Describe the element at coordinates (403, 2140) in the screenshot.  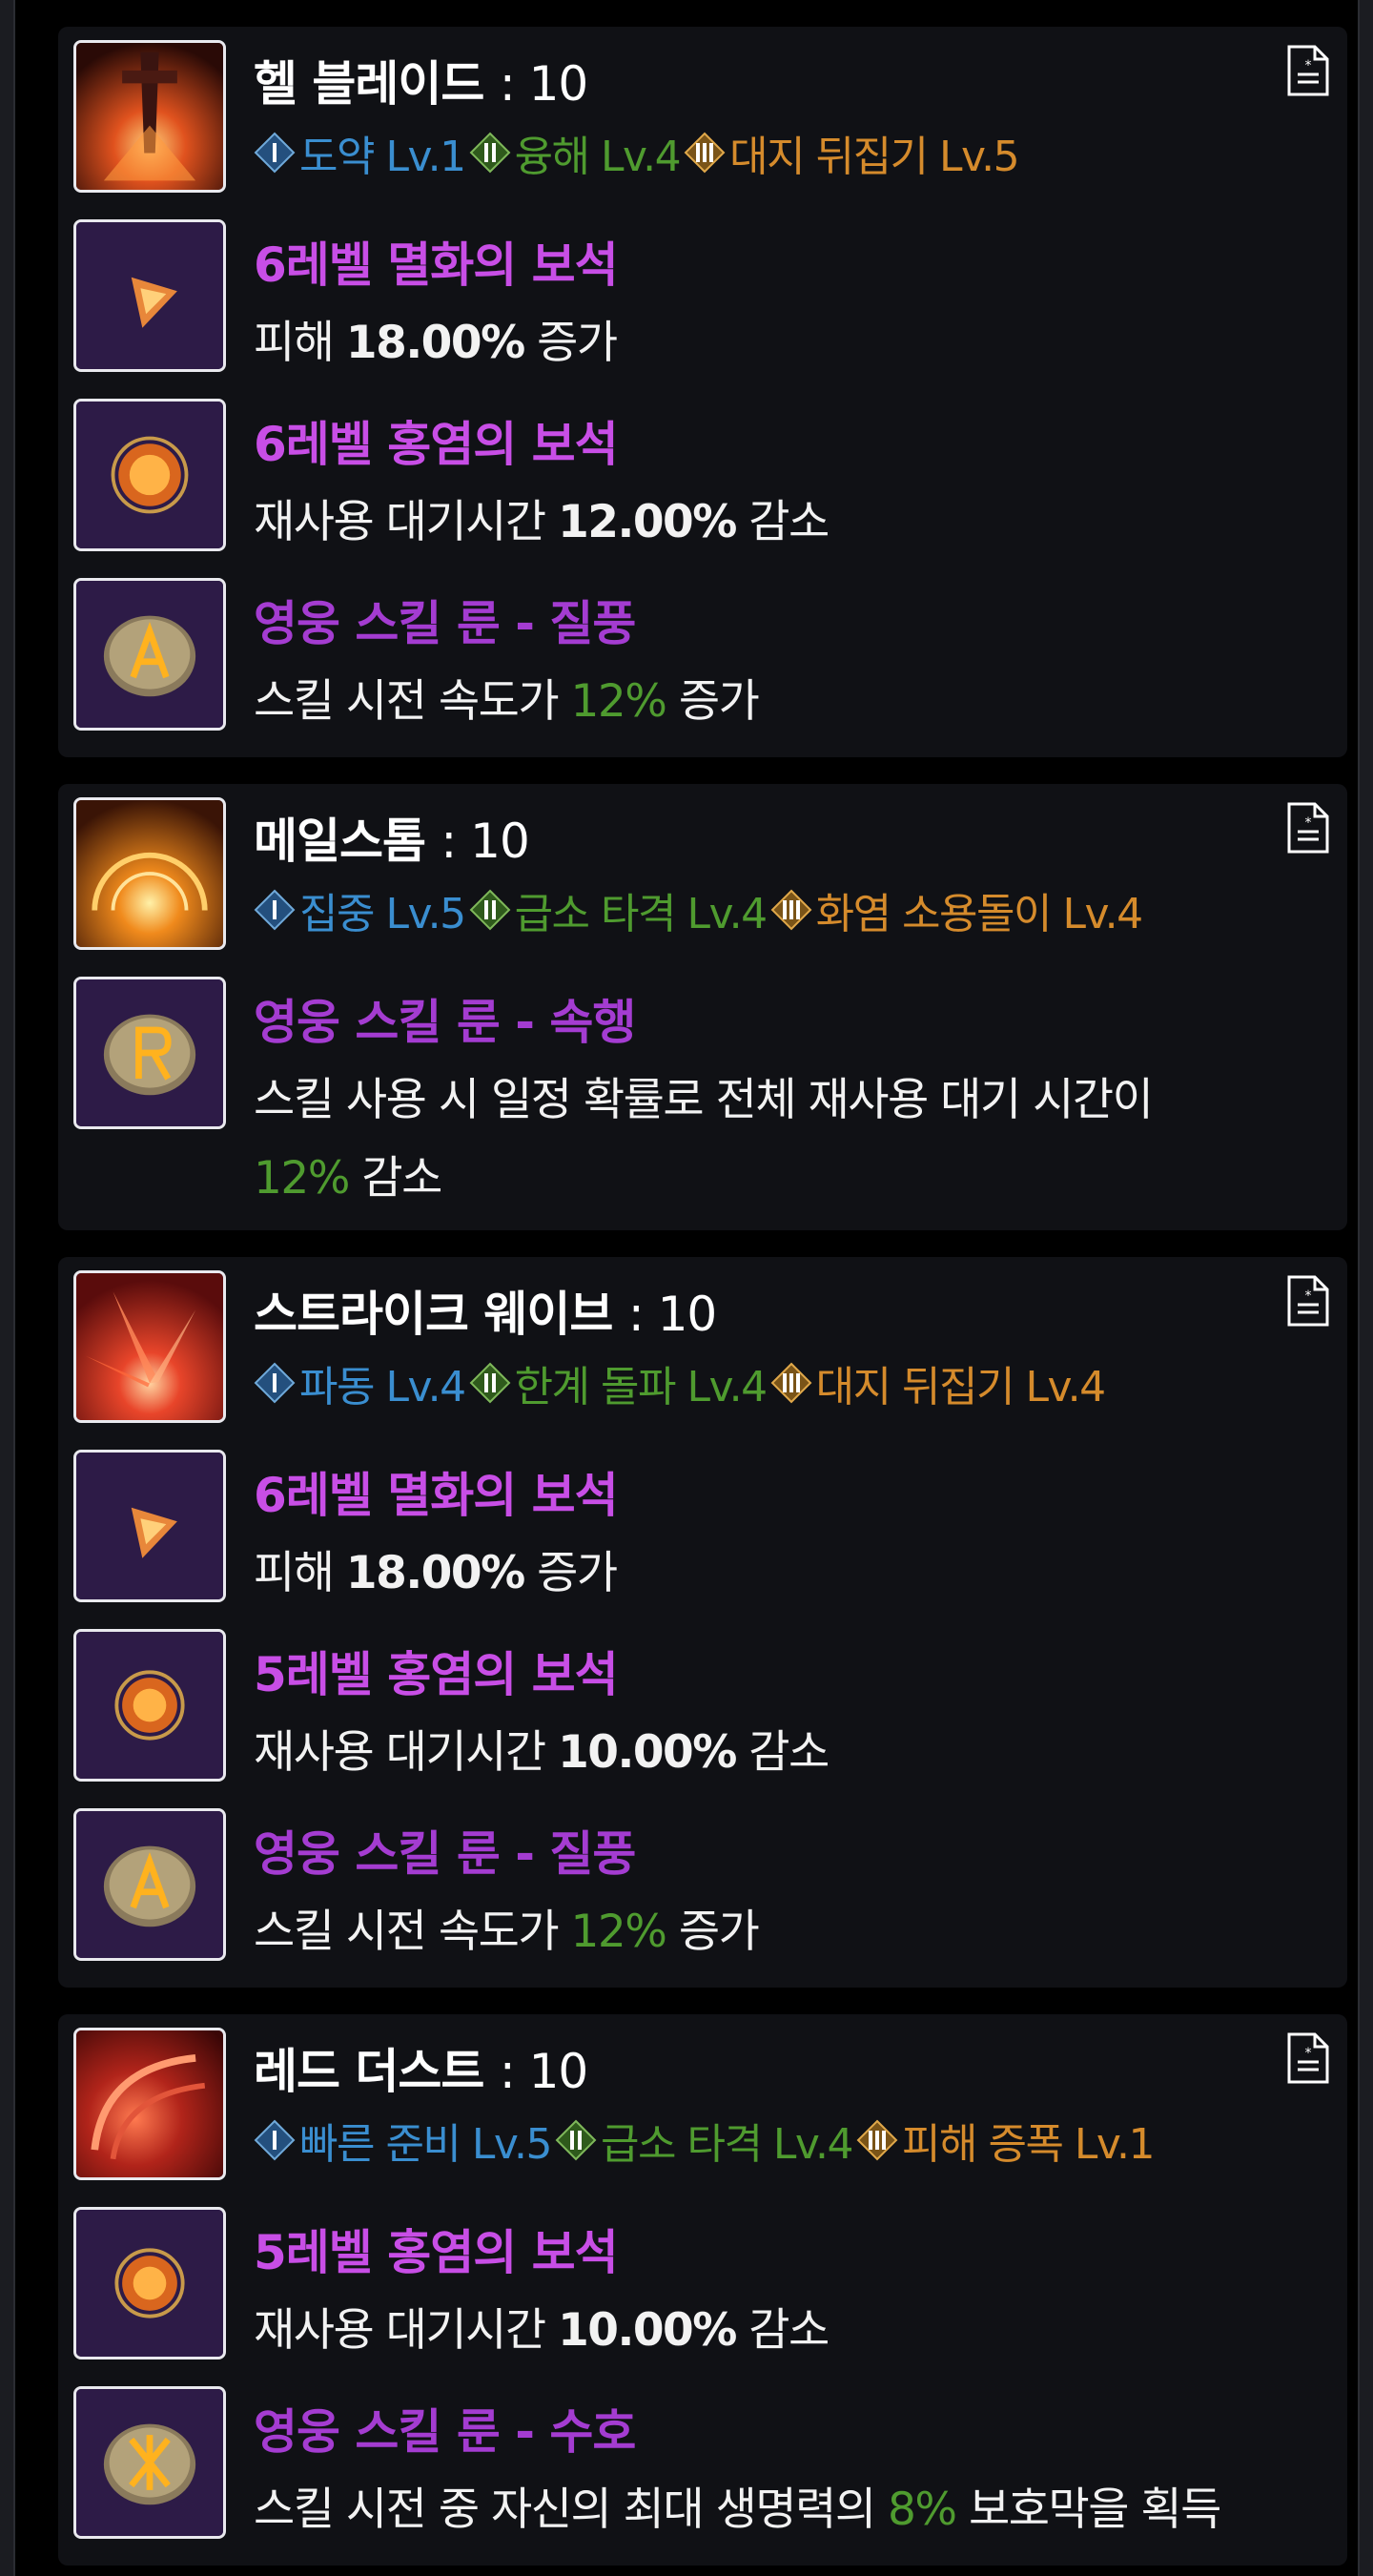
I see `tripod-tier-1: 빠른 준비 Lv.5` at that location.